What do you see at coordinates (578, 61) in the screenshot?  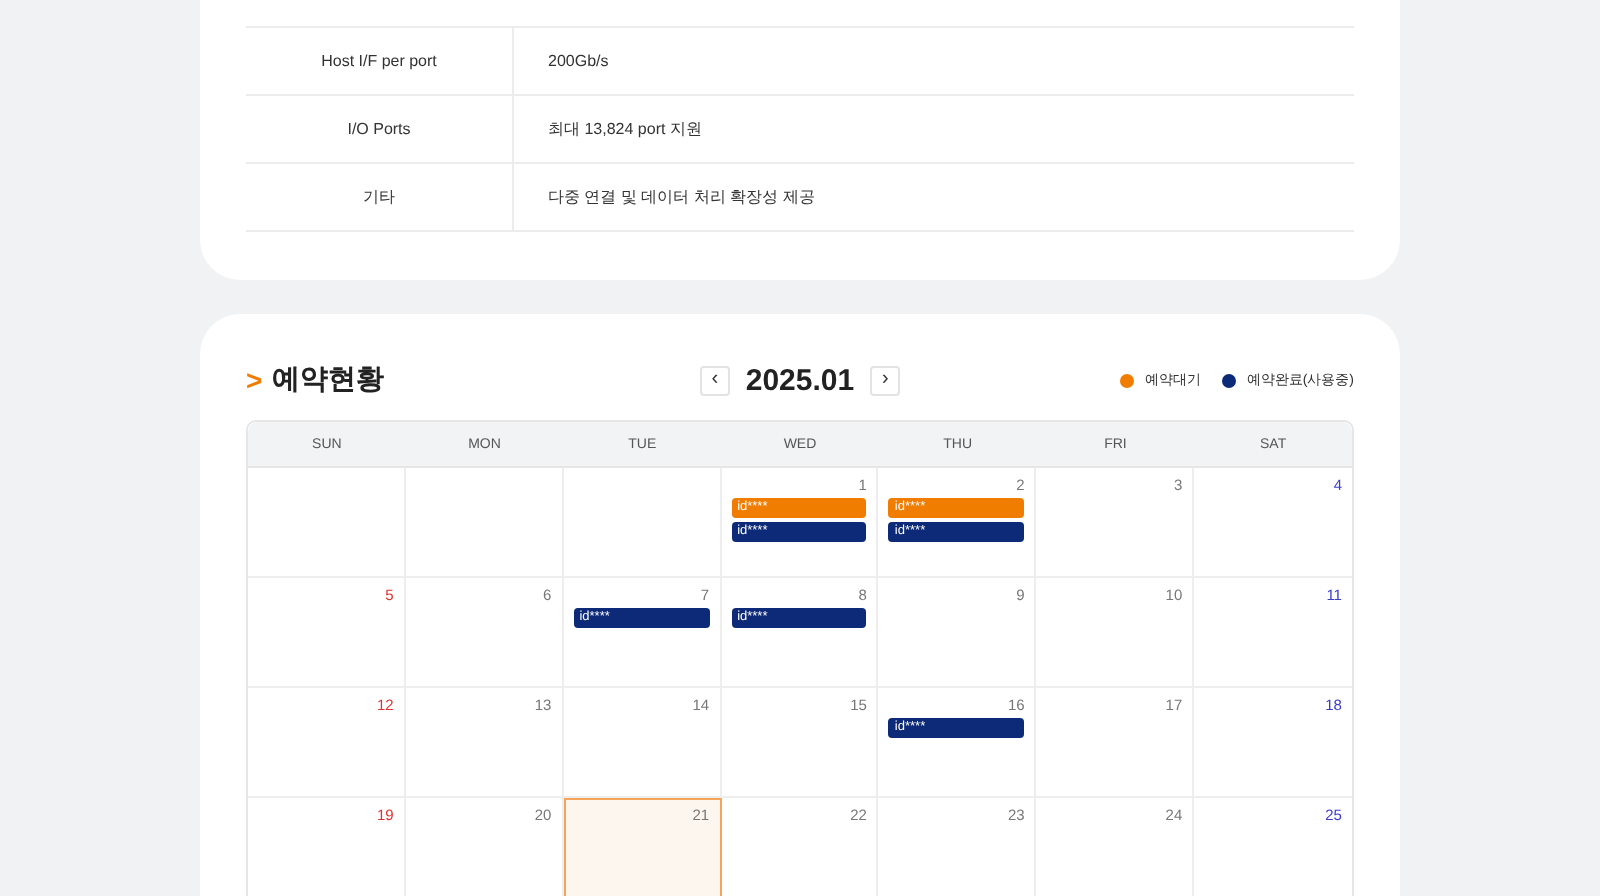 I see `spec-value: 200Gb/s` at bounding box center [578, 61].